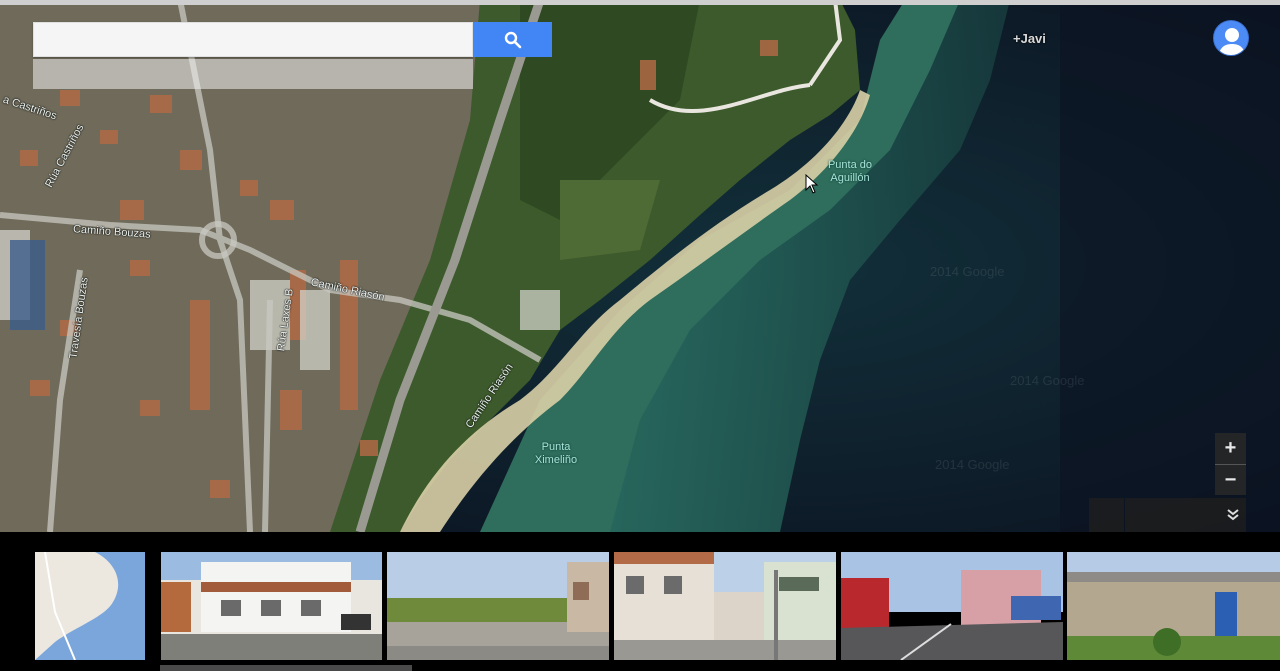 The height and width of the screenshot is (671, 1280). I want to click on double-chevron-down-icon, so click(1233, 515).